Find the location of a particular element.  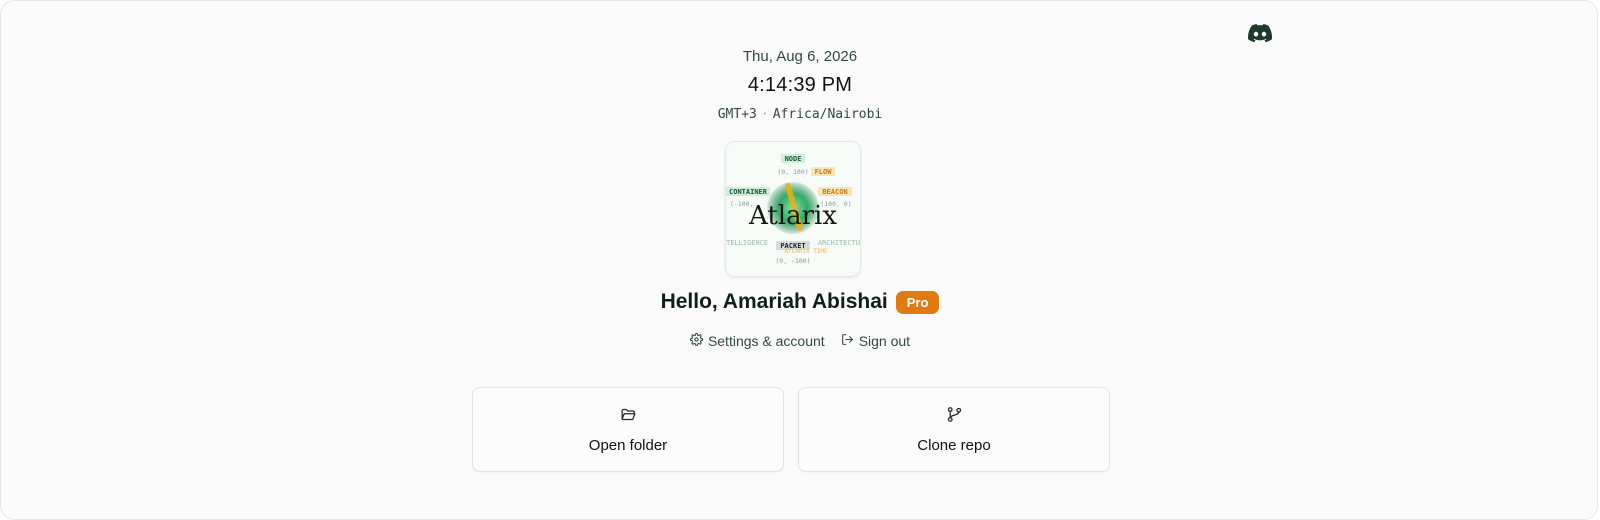

plan-badge: Pro is located at coordinates (917, 302).